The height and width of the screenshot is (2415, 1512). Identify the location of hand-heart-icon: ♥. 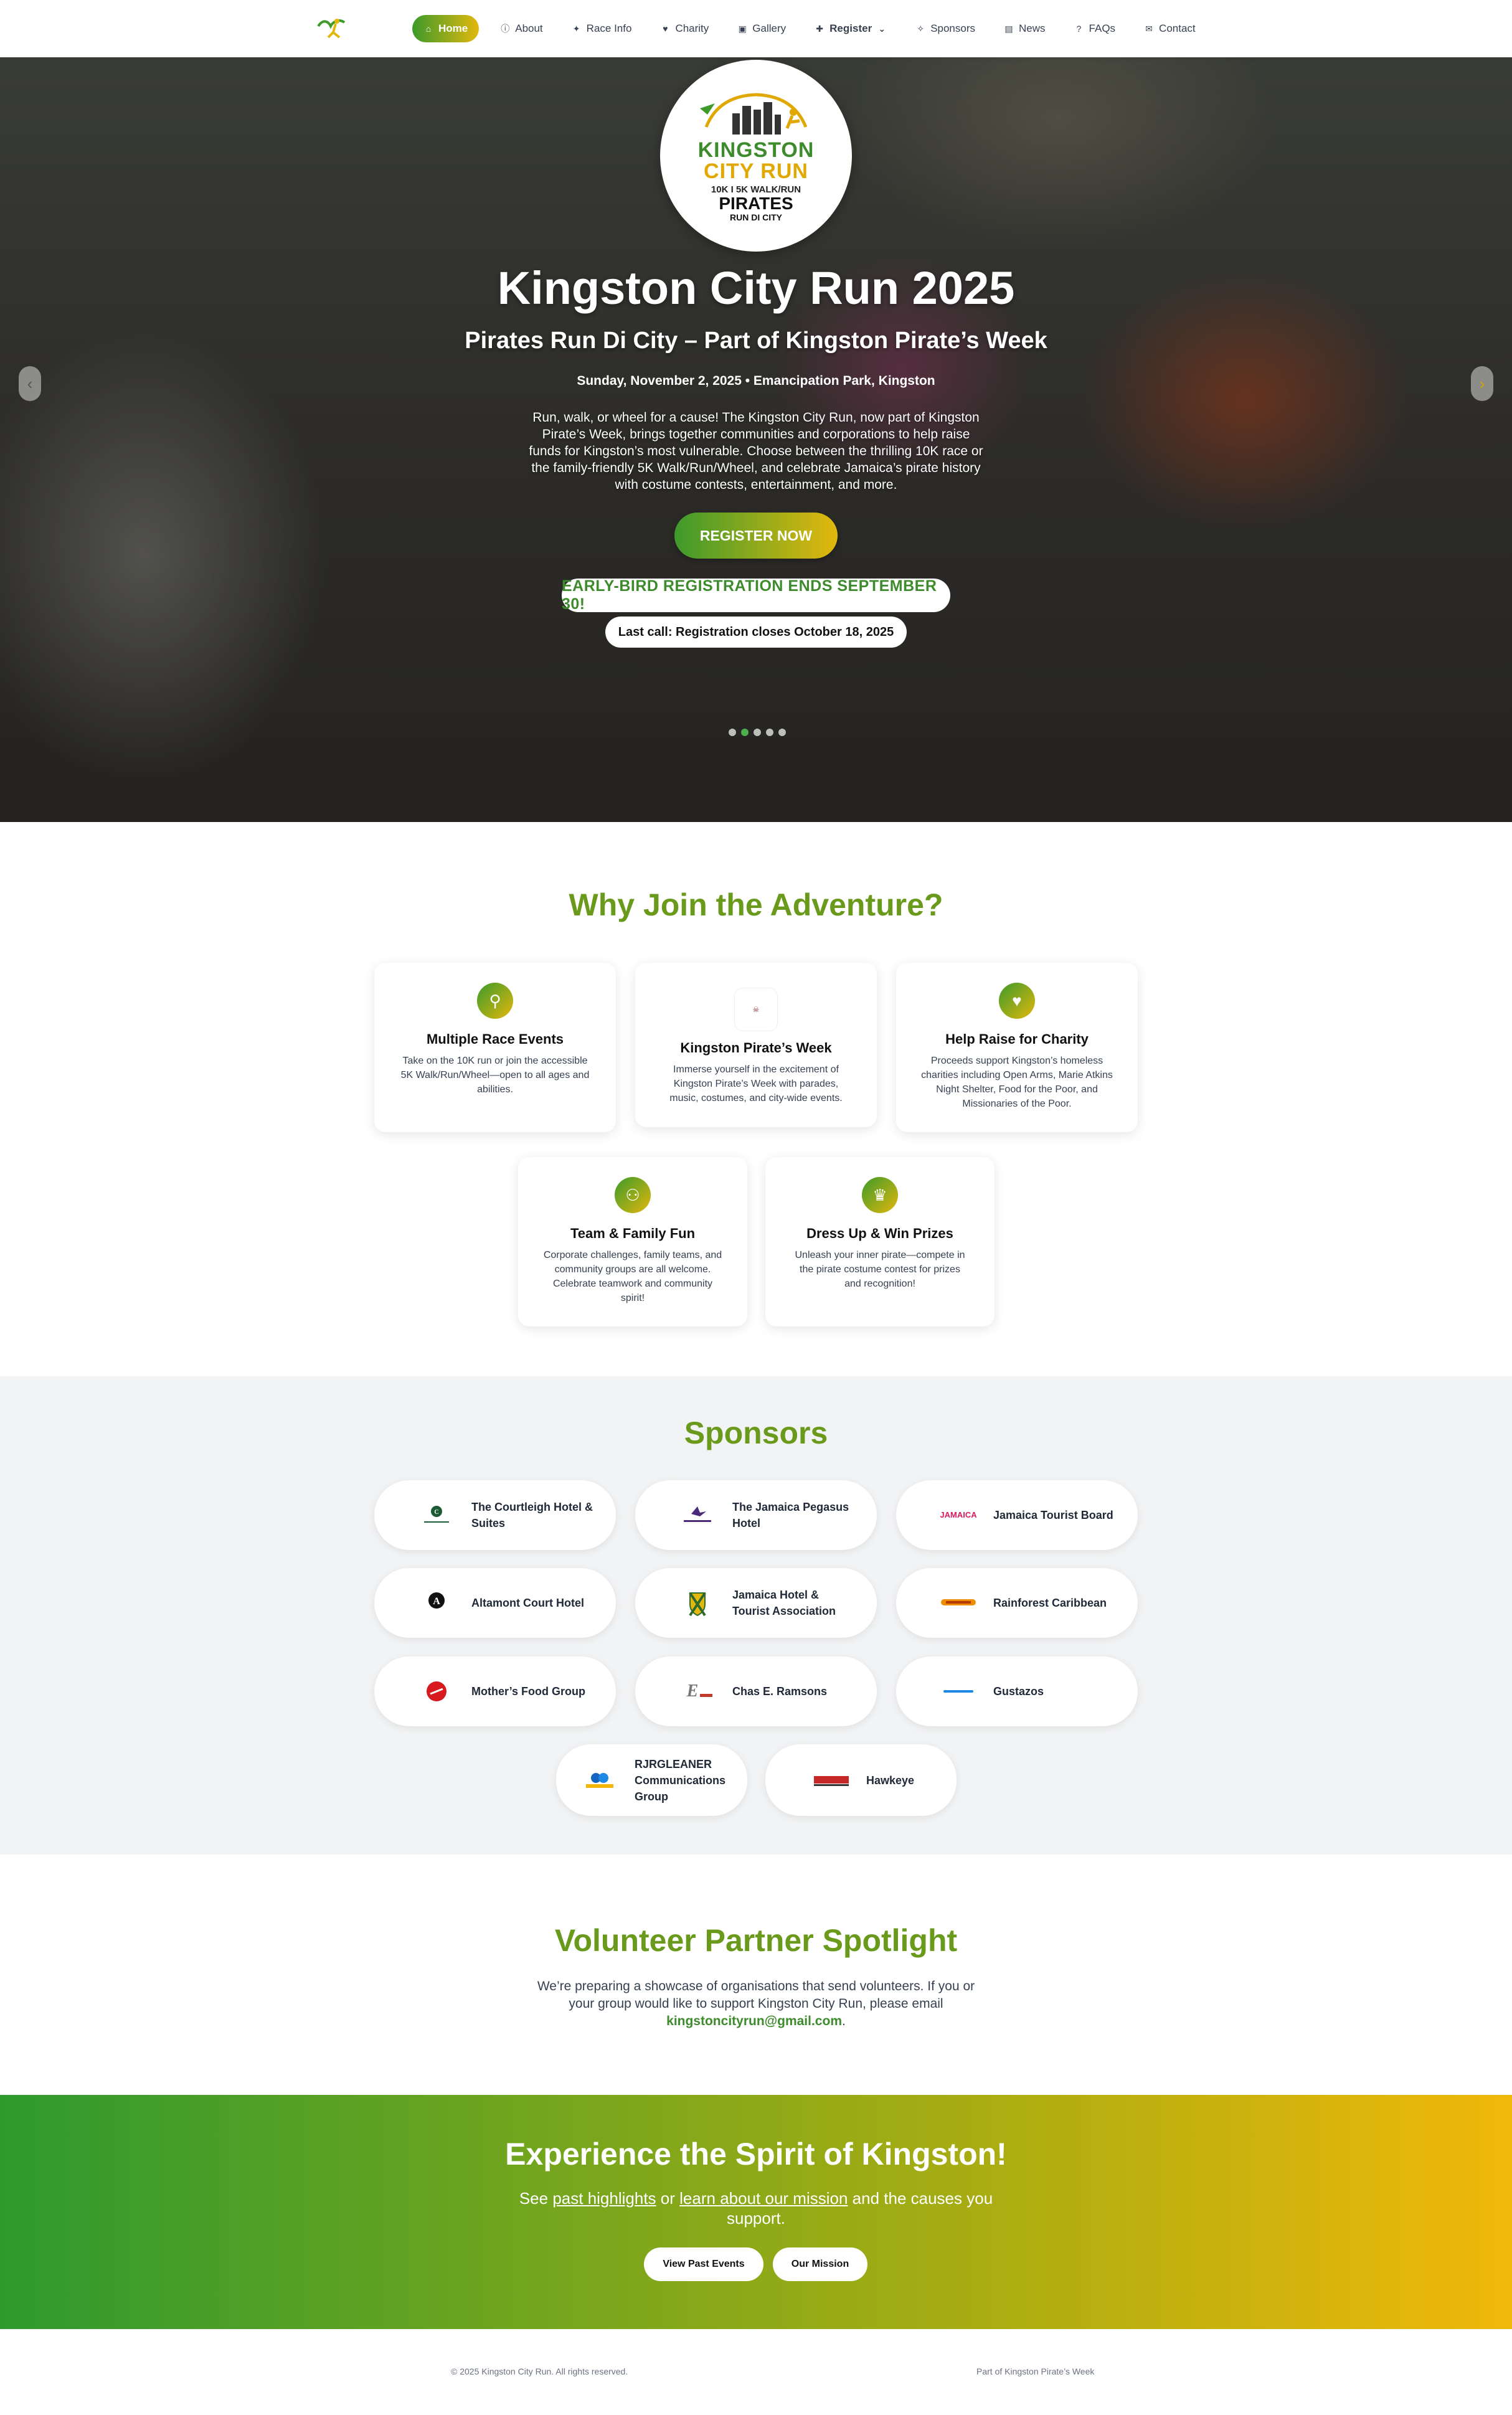
(665, 29).